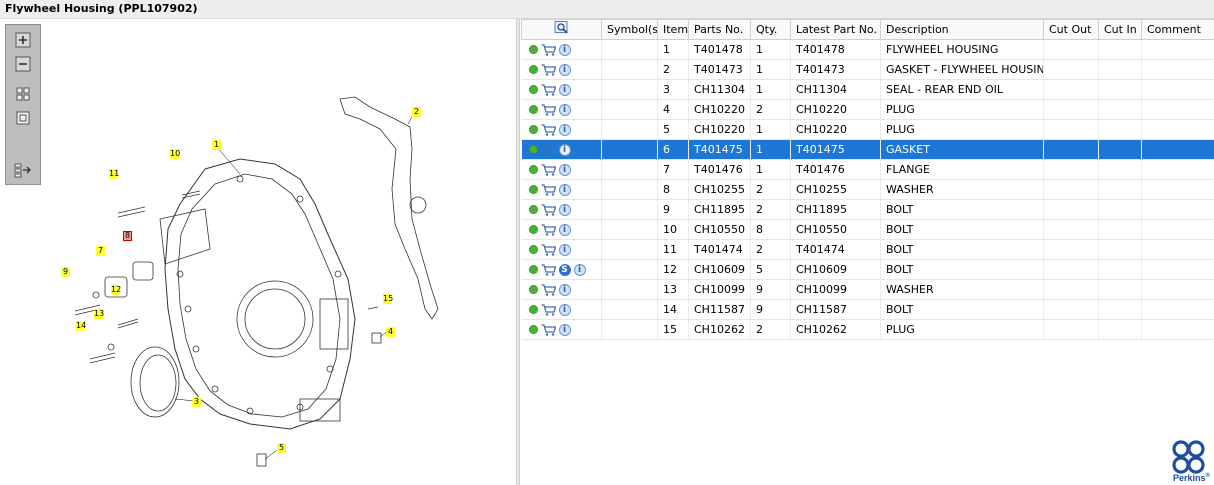 This screenshot has height=485, width=1214. Describe the element at coordinates (388, 299) in the screenshot. I see `callout-15: 15` at that location.